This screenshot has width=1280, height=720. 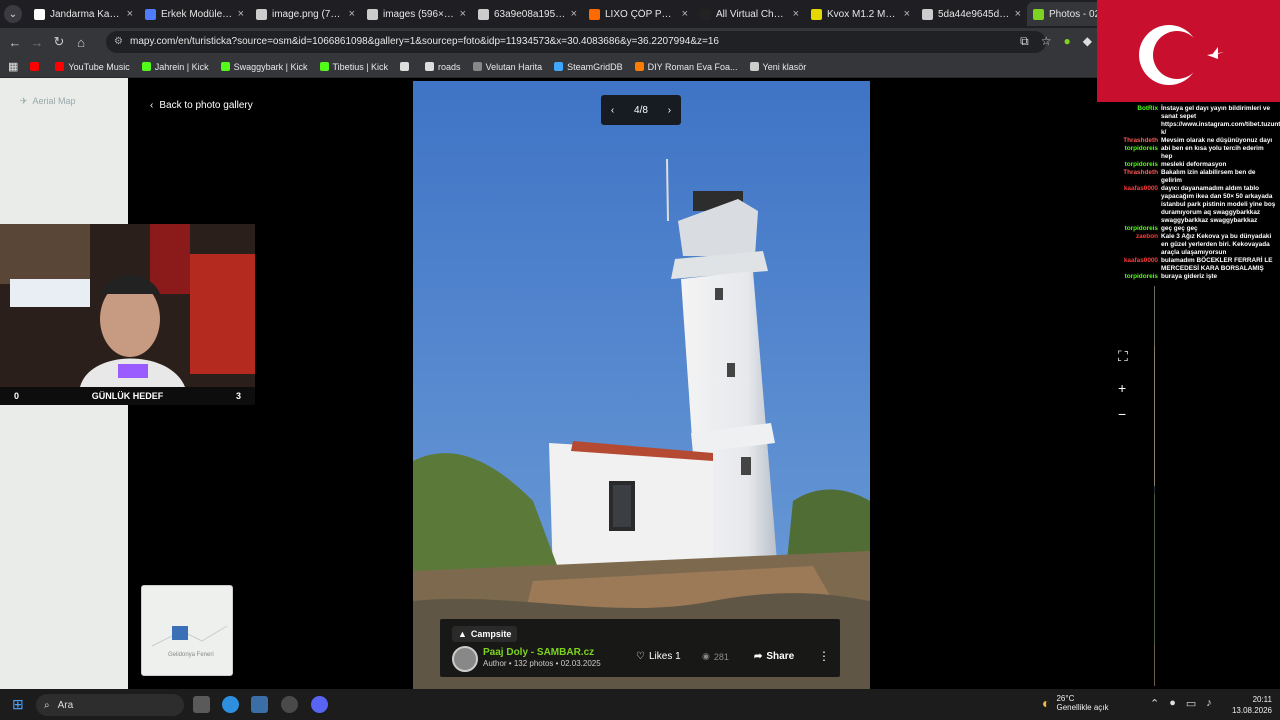 What do you see at coordinates (1249, 705) in the screenshot?
I see `taskbar-clock: 20:11 13.08.2026` at bounding box center [1249, 705].